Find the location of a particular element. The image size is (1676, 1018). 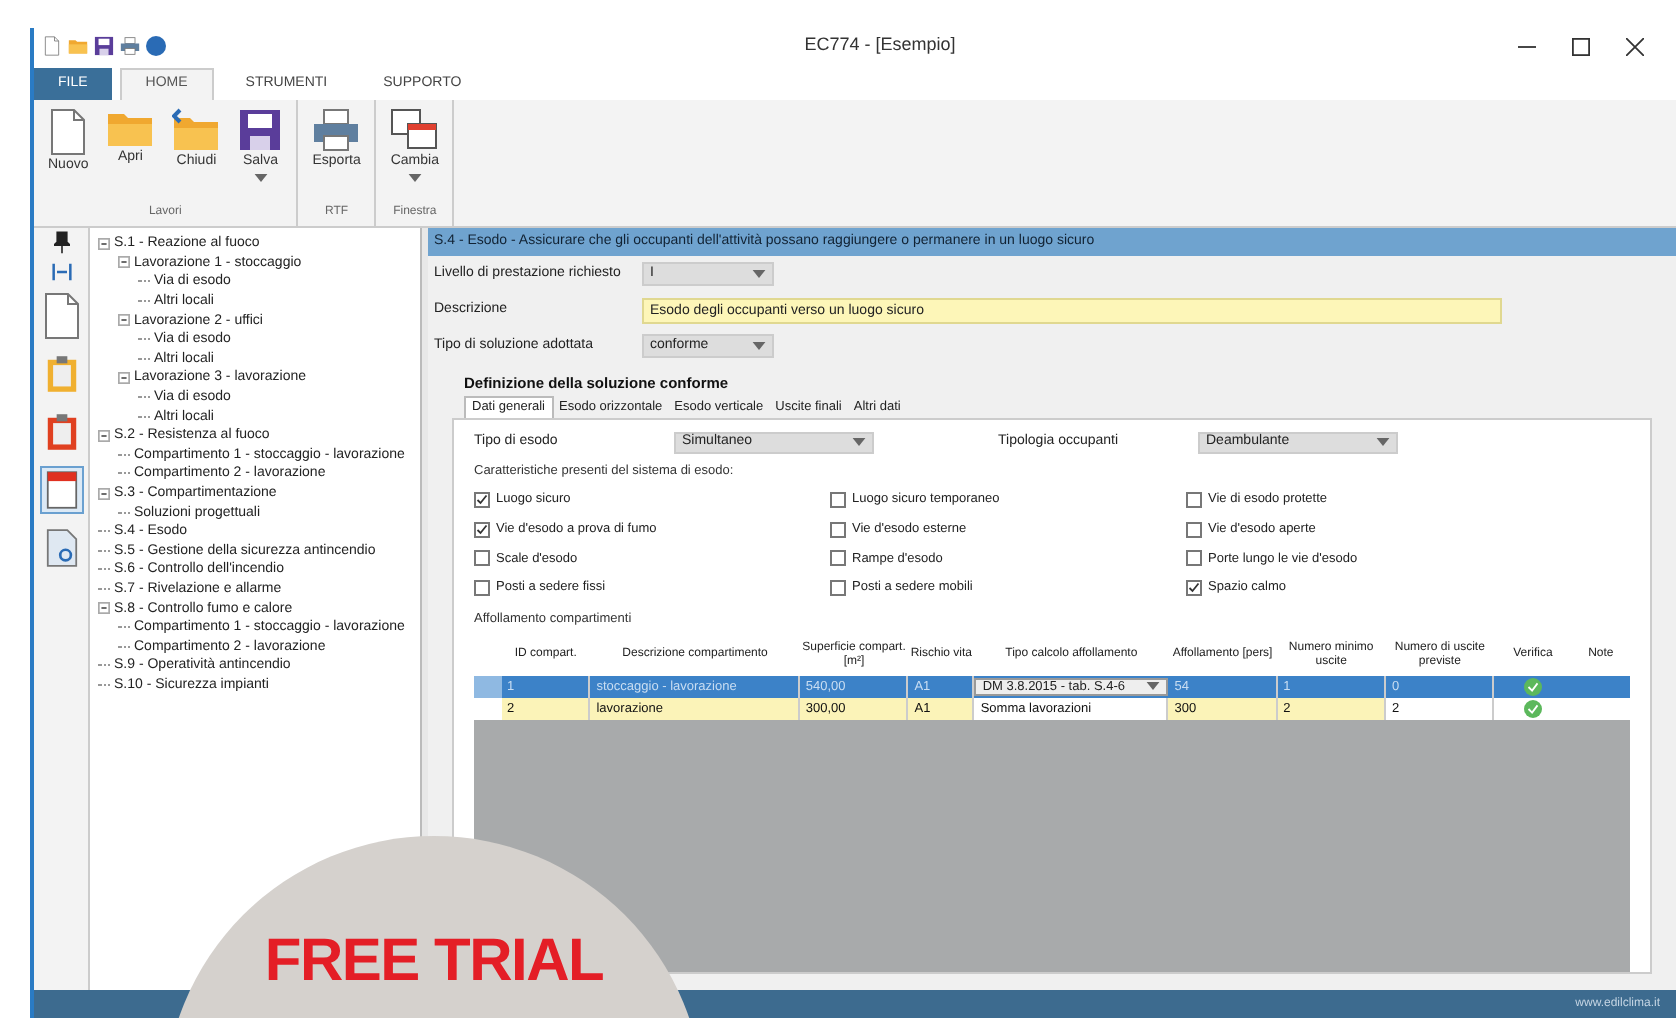

promo-text: FREE TRIAL is located at coordinates (434, 964).